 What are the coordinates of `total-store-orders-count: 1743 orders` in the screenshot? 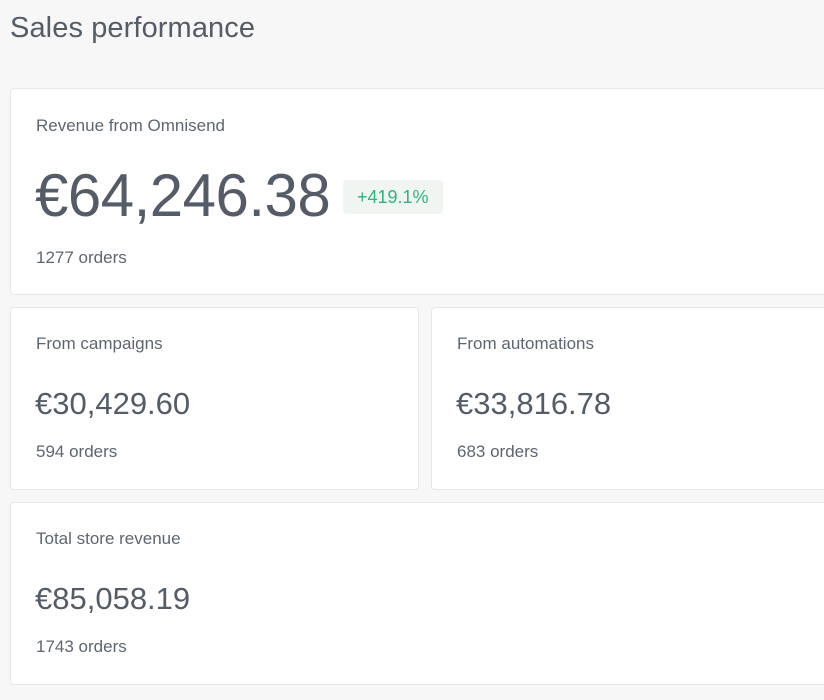 It's located at (81, 646).